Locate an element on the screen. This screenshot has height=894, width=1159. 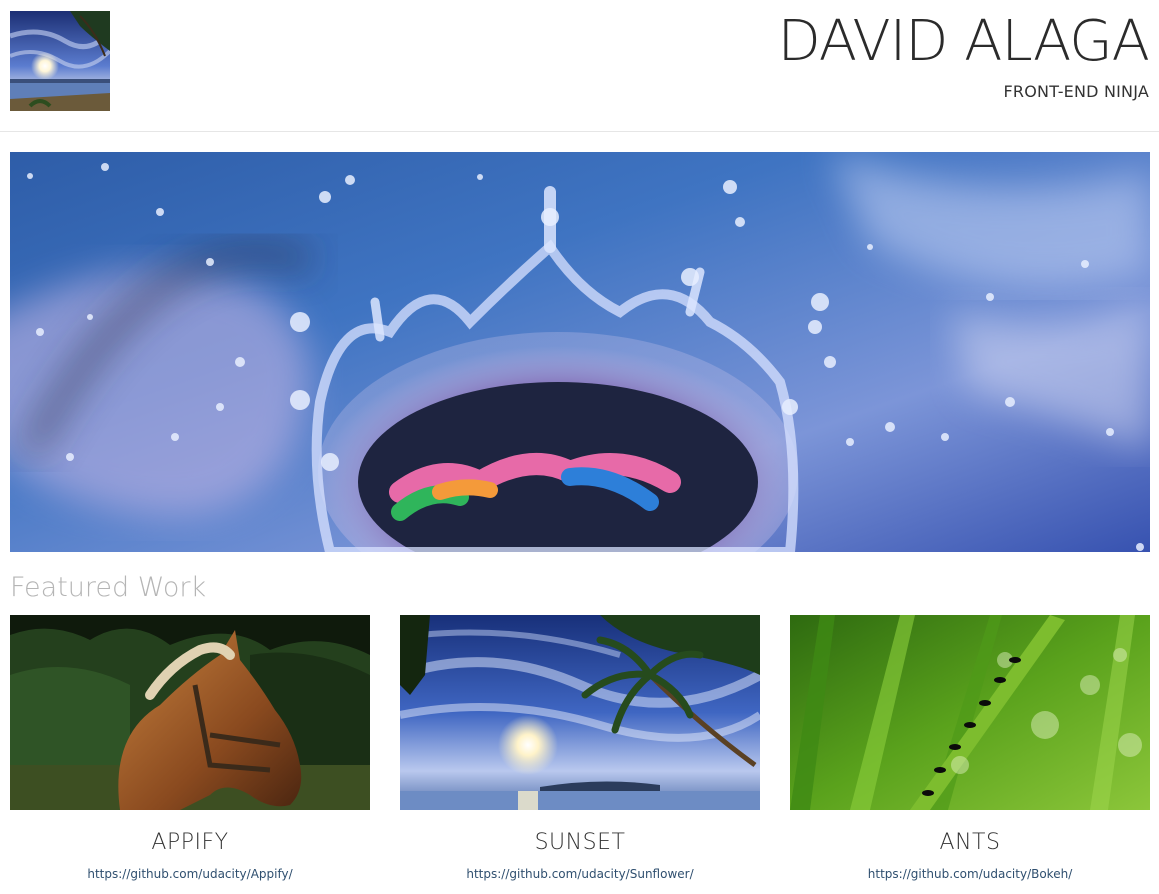
featured-work-heading: Featured Work is located at coordinates (108, 587).